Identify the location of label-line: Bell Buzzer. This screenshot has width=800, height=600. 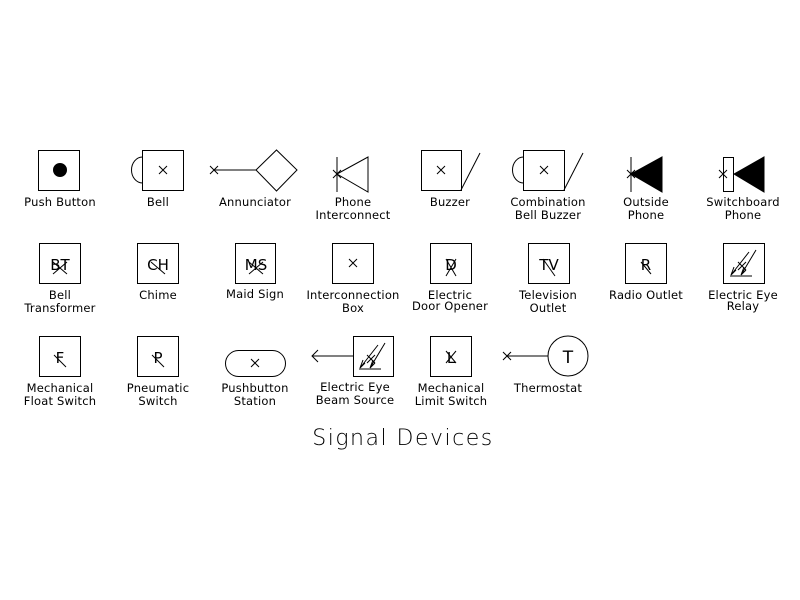
(548, 215).